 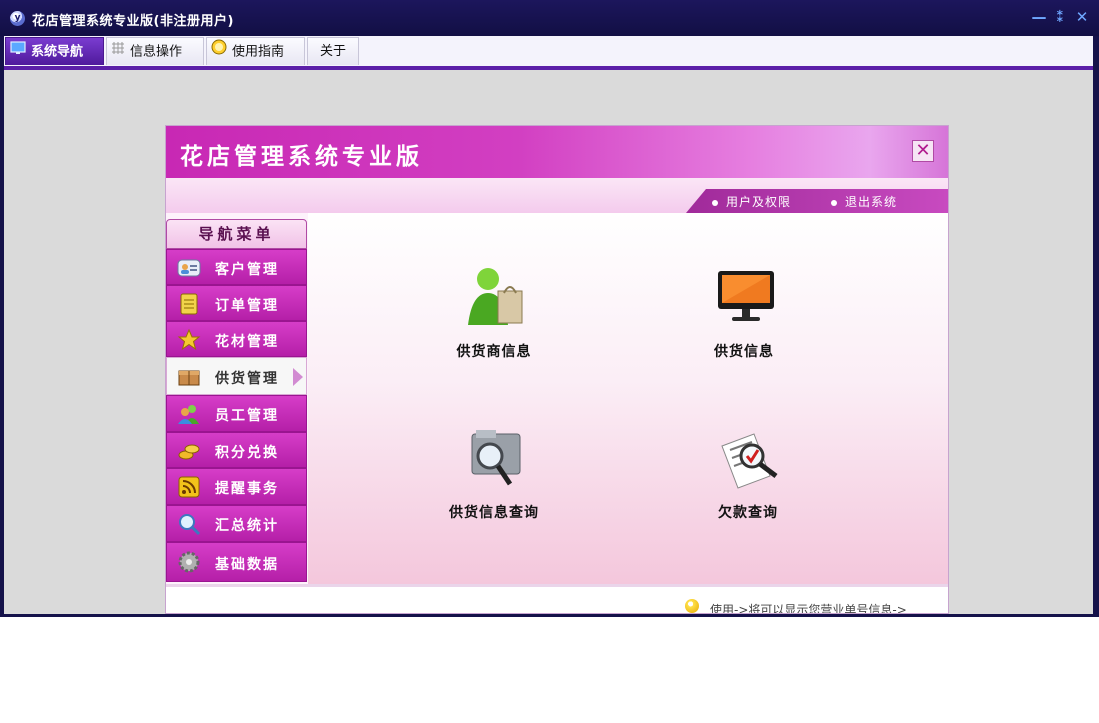 I want to click on gear-icon, so click(x=189, y=562).